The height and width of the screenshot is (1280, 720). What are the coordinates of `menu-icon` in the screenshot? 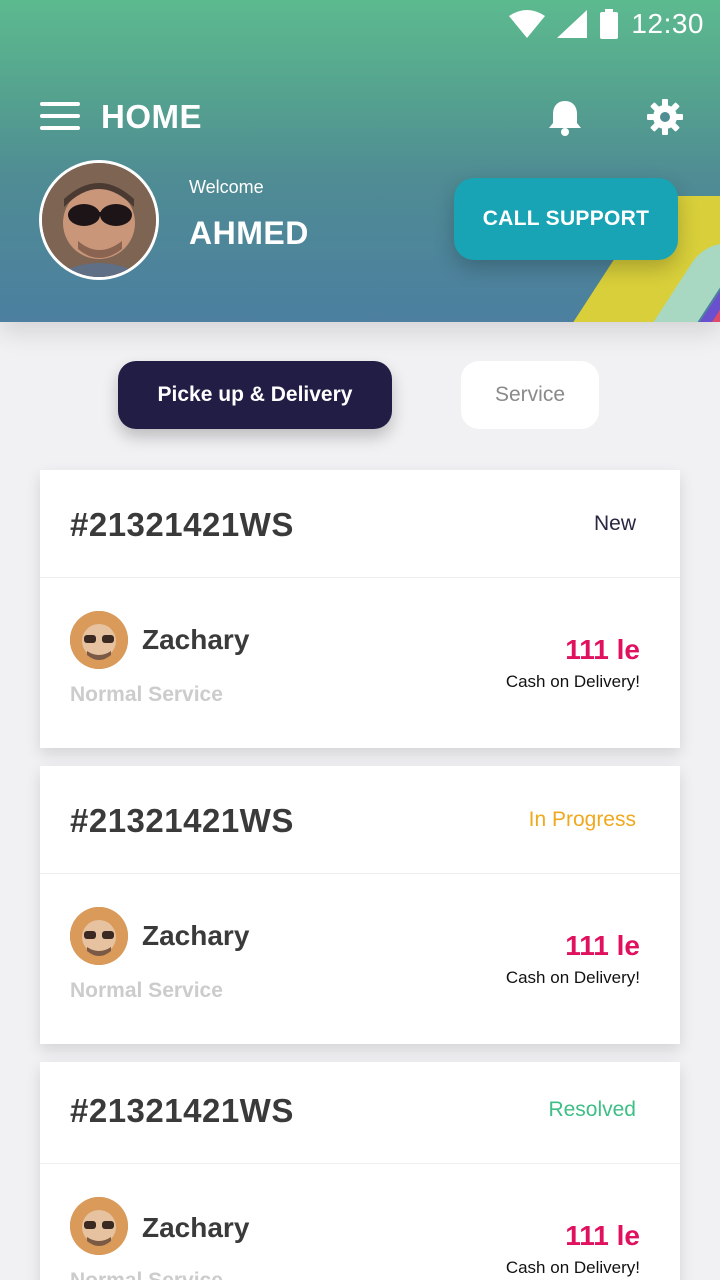 It's located at (60, 116).